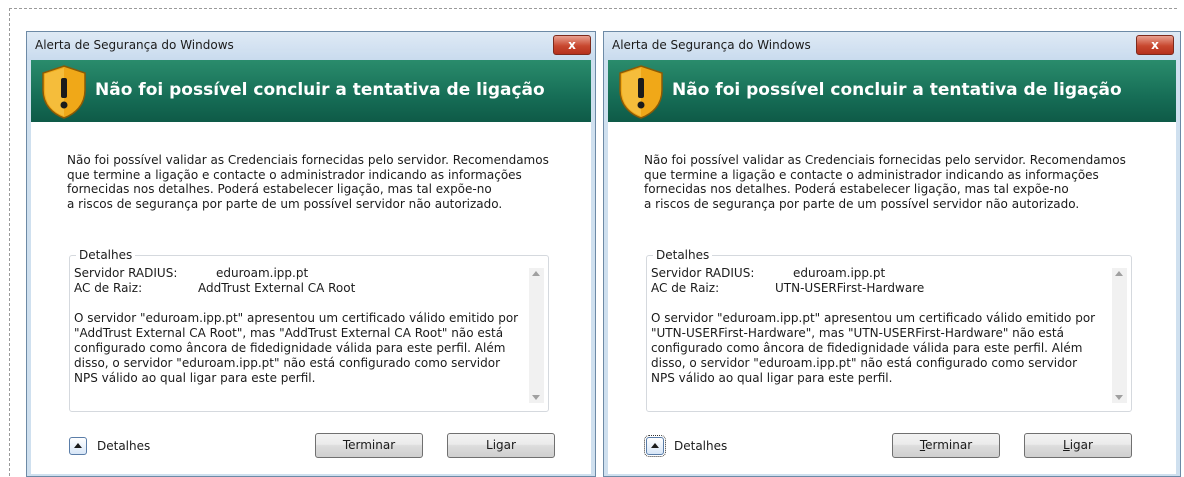 This screenshot has width=1184, height=477. I want to click on connect-label-rest: igar, so click(1081, 445).